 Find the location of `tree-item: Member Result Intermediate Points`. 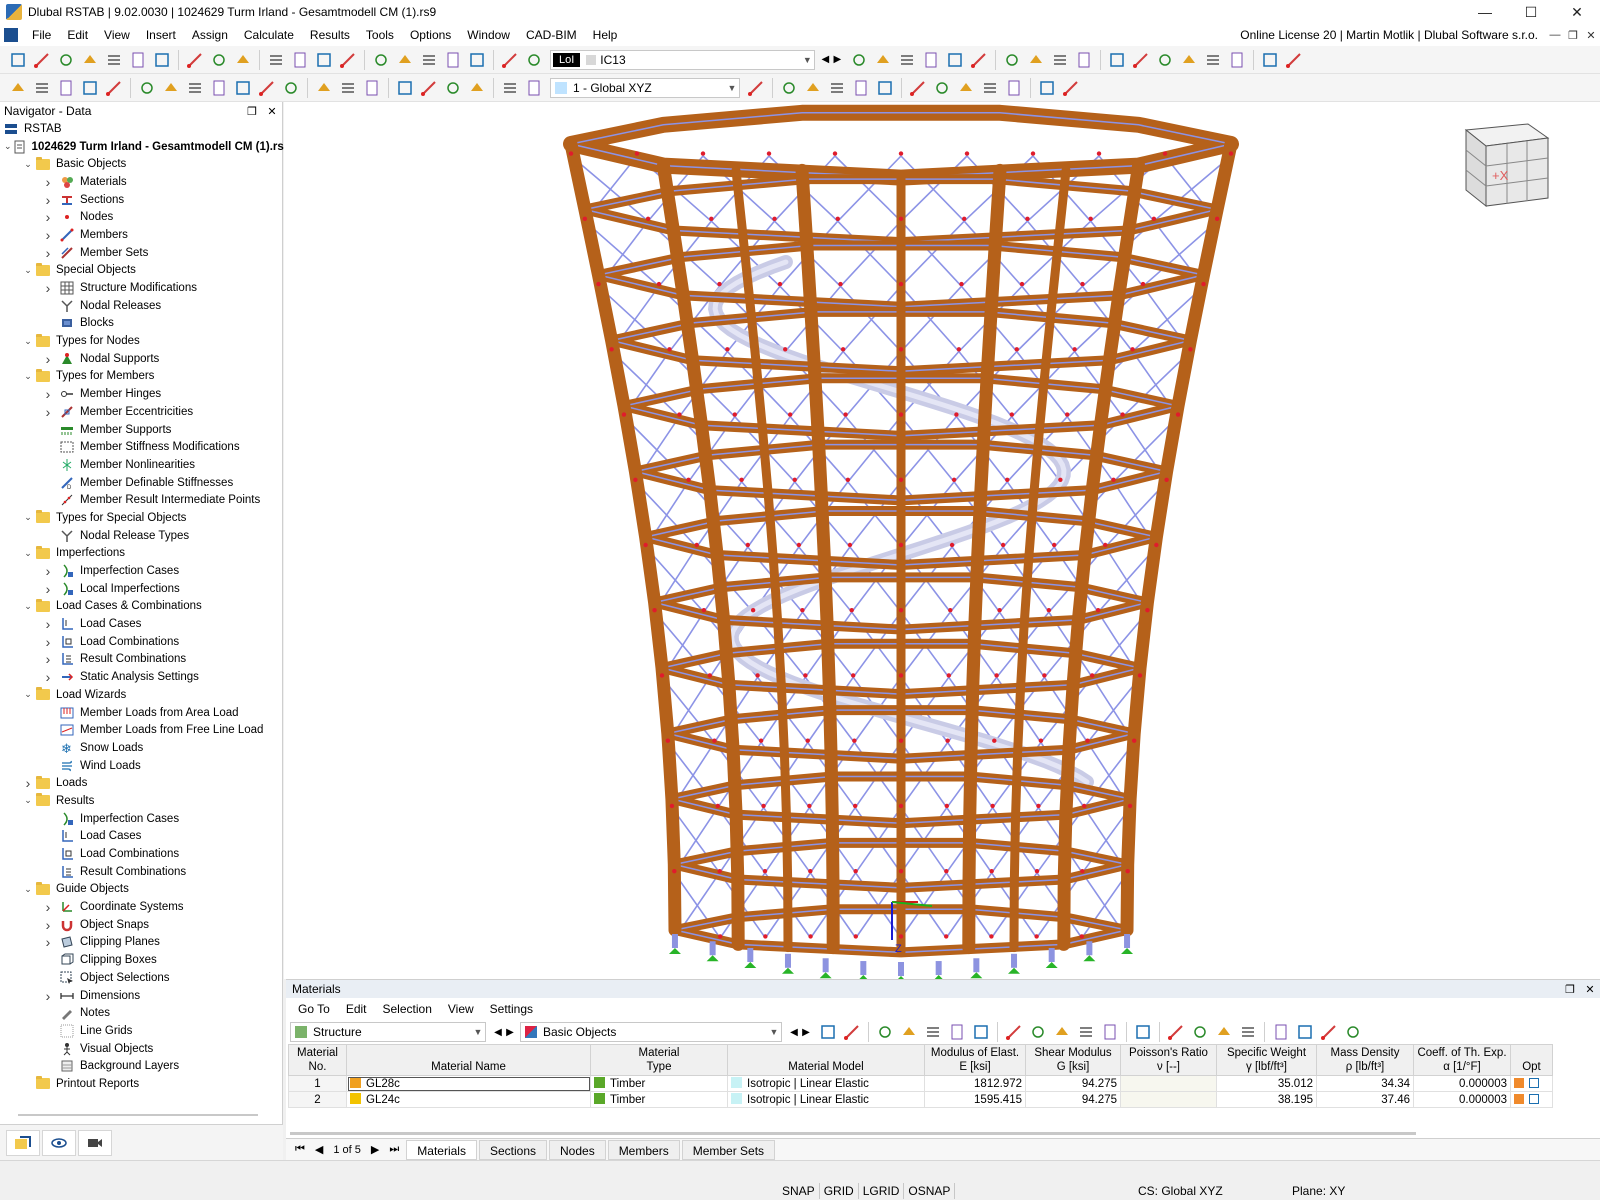

tree-item: Member Result Intermediate Points is located at coordinates (141, 500).